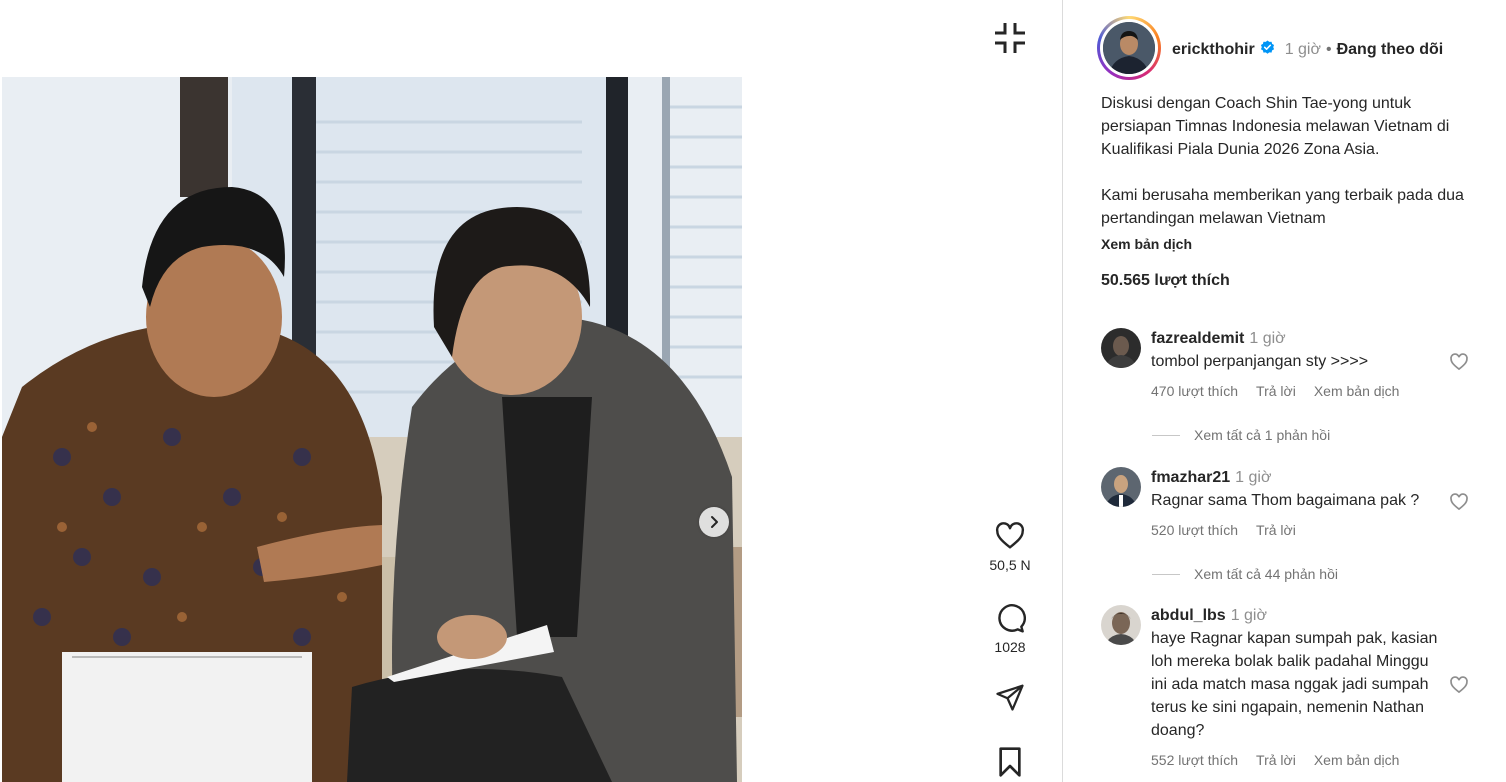 This screenshot has height=782, width=1506. I want to click on collapse-icon, so click(1010, 38).